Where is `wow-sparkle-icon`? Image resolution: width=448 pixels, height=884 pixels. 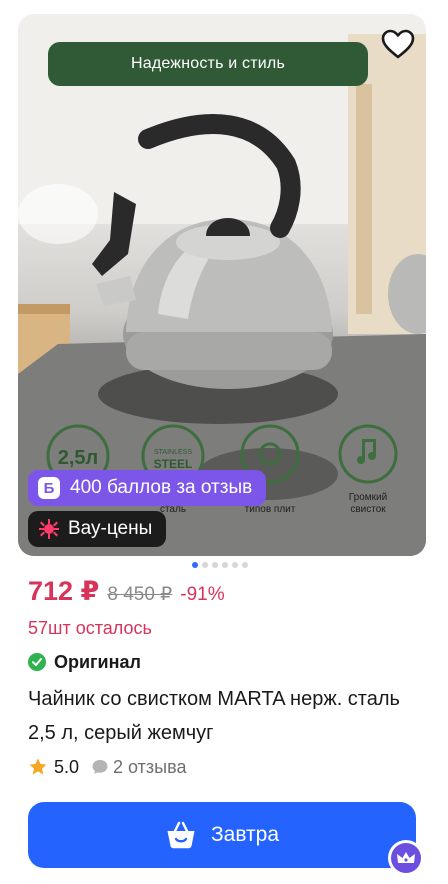 wow-sparkle-icon is located at coordinates (49, 529).